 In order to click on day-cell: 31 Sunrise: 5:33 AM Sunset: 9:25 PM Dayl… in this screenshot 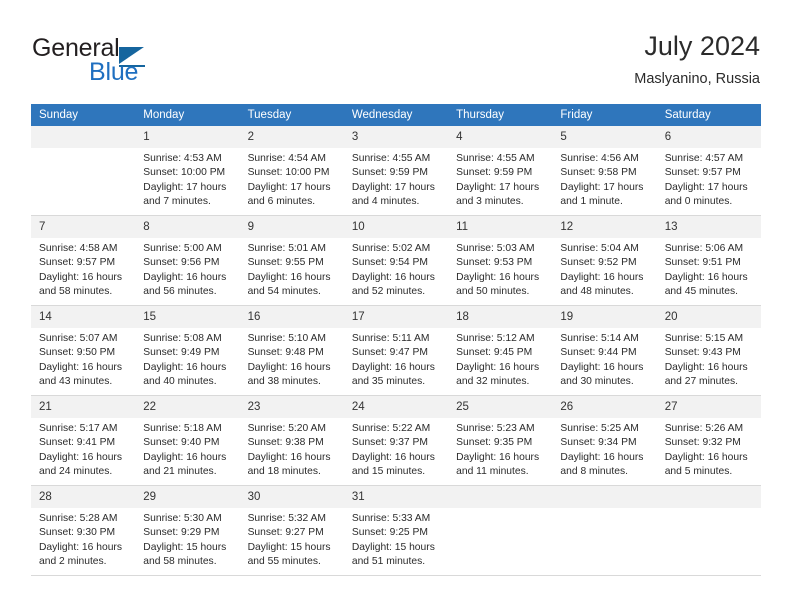, I will do `click(396, 530)`.